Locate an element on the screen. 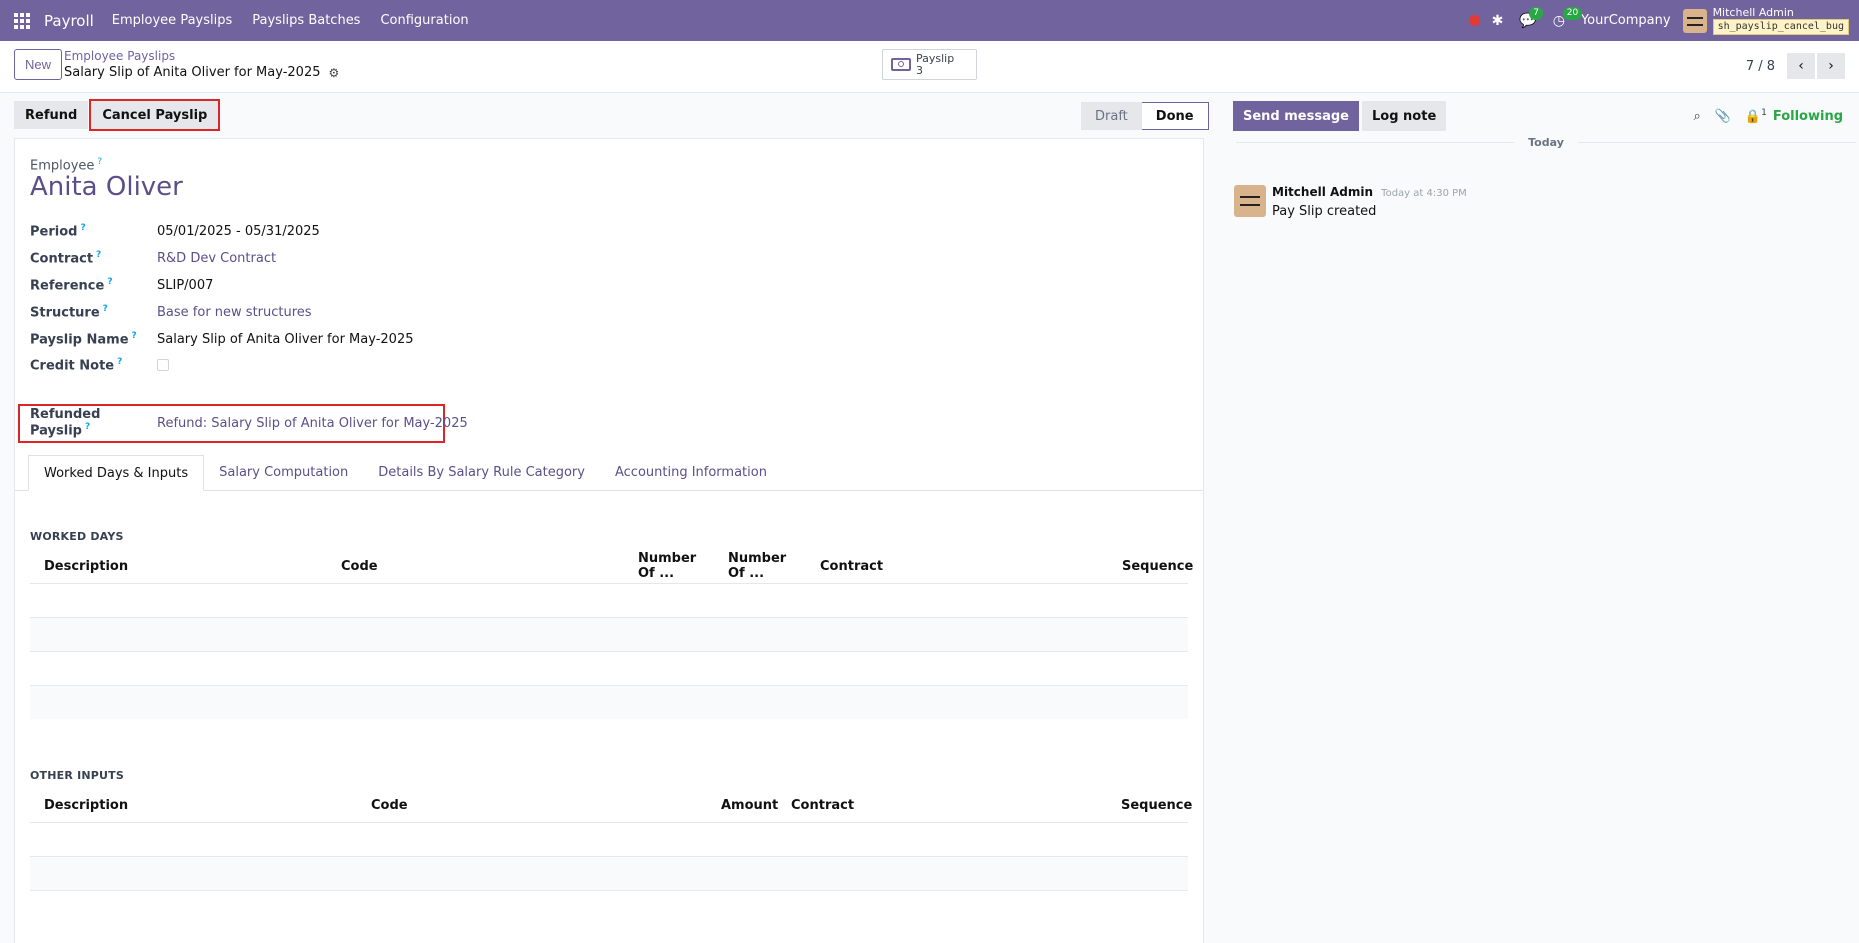 The width and height of the screenshot is (1859, 943). app-name: Payroll is located at coordinates (69, 21).